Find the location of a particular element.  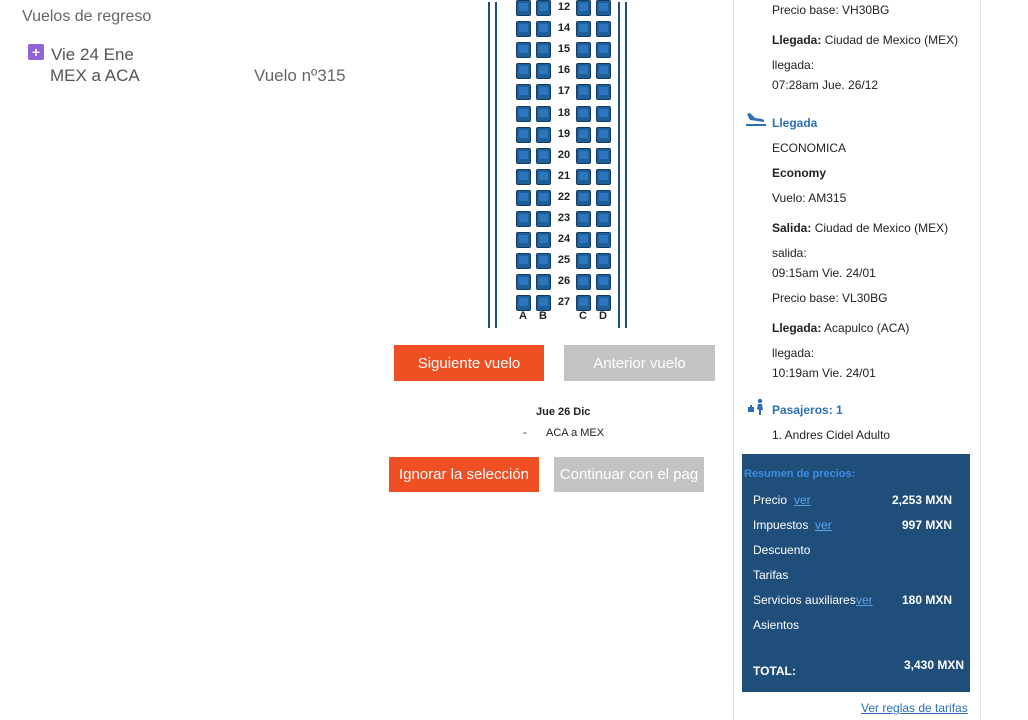

seat-17A is located at coordinates (523, 92).